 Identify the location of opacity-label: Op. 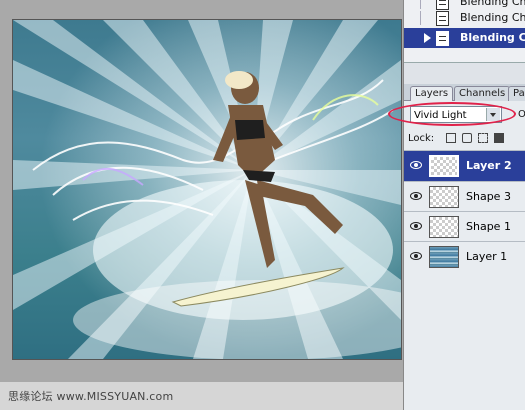
(521, 114).